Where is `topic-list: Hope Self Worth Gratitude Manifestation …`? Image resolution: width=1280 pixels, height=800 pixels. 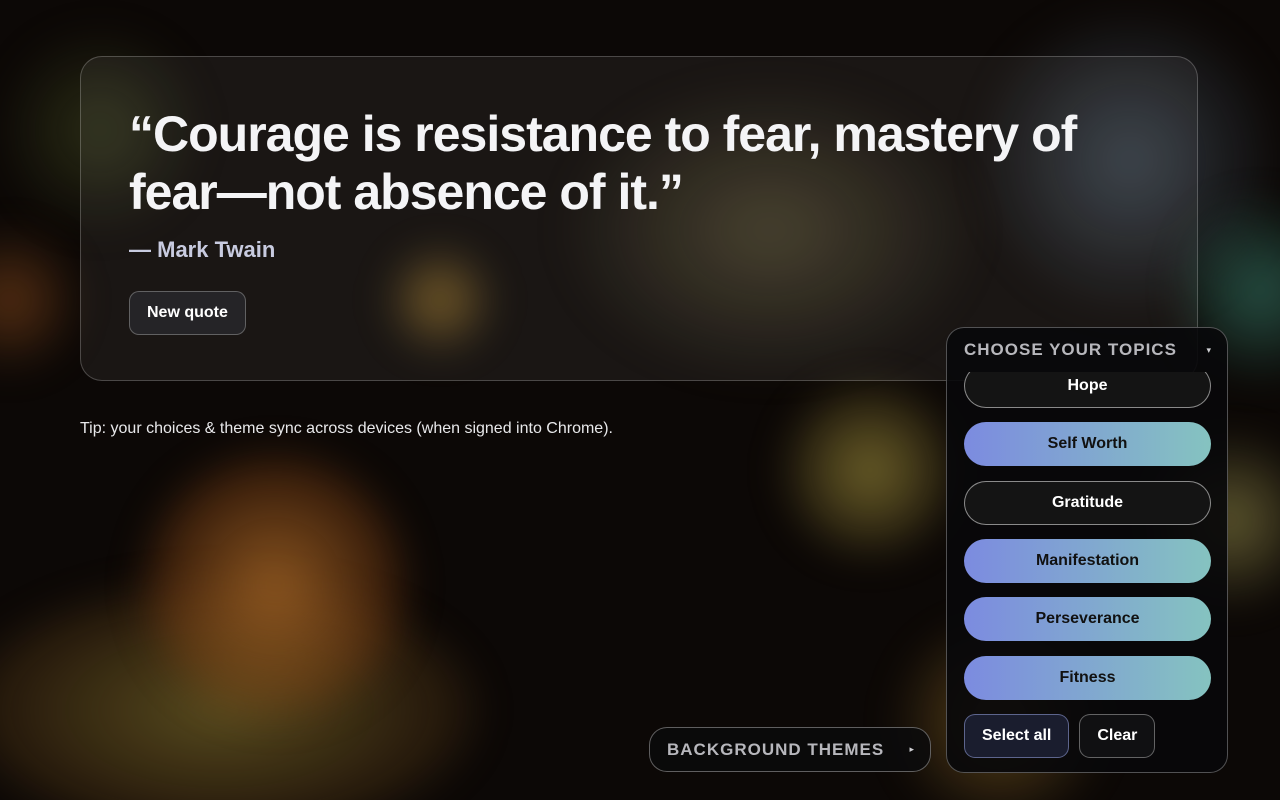
topic-list: Hope Self Worth Gratitude Manifestation … is located at coordinates (1087, 537).